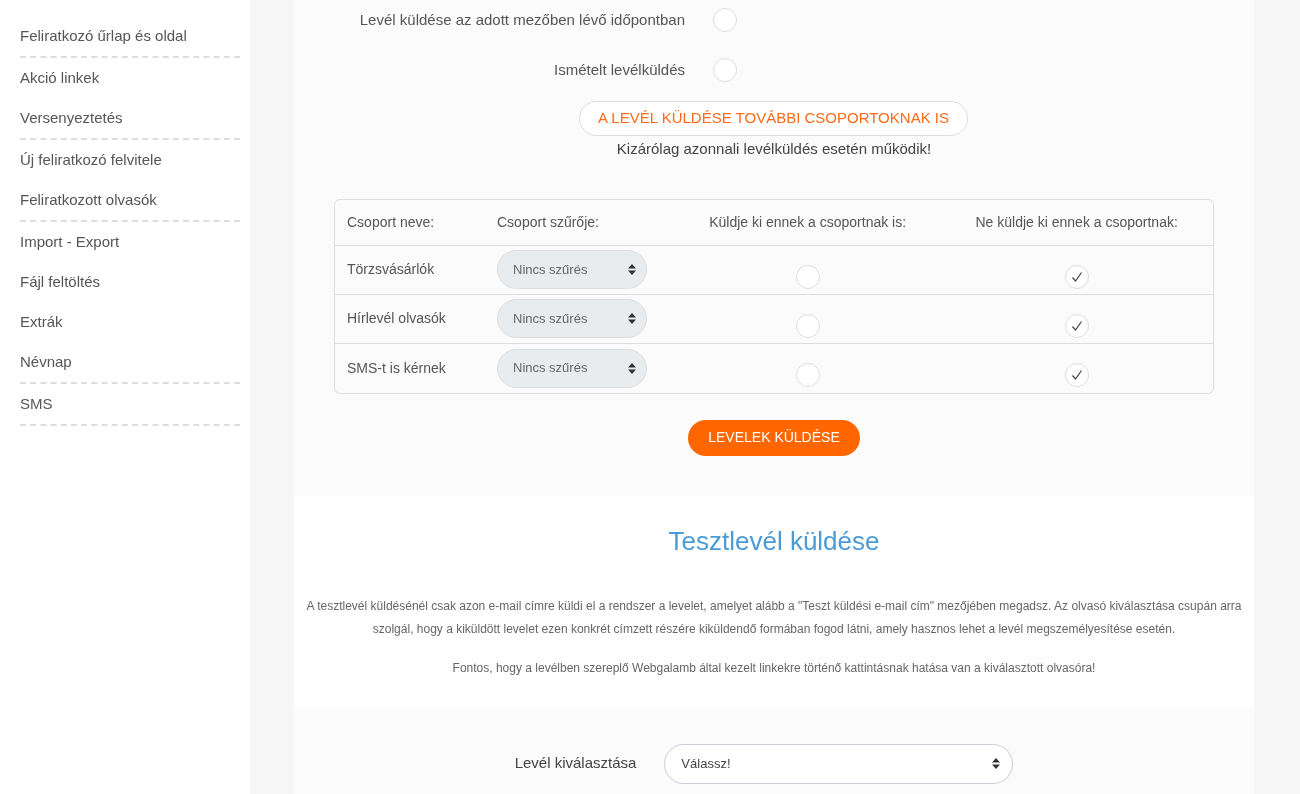 The image size is (1300, 794). I want to click on sidebar-item: Fájl feltöltés, so click(130, 282).